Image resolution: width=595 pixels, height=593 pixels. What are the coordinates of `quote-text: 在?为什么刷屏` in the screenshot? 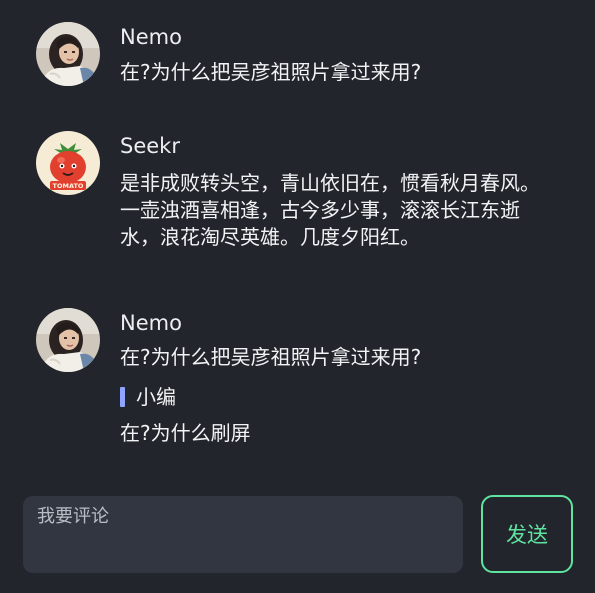 It's located at (185, 433).